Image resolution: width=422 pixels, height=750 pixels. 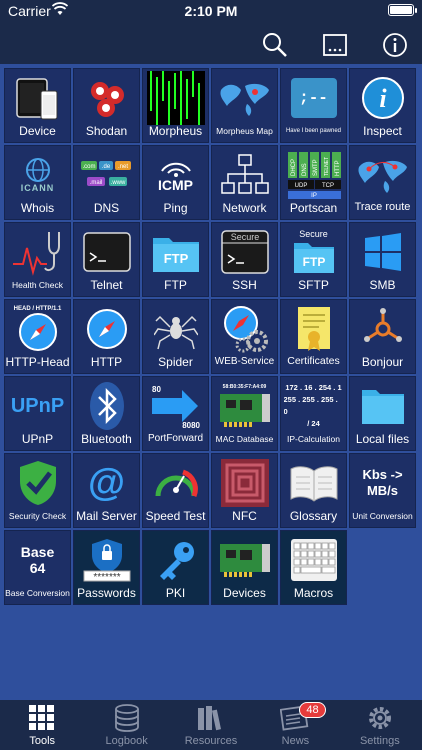 I want to click on tool-pki: PKI, so click(x=175, y=567).